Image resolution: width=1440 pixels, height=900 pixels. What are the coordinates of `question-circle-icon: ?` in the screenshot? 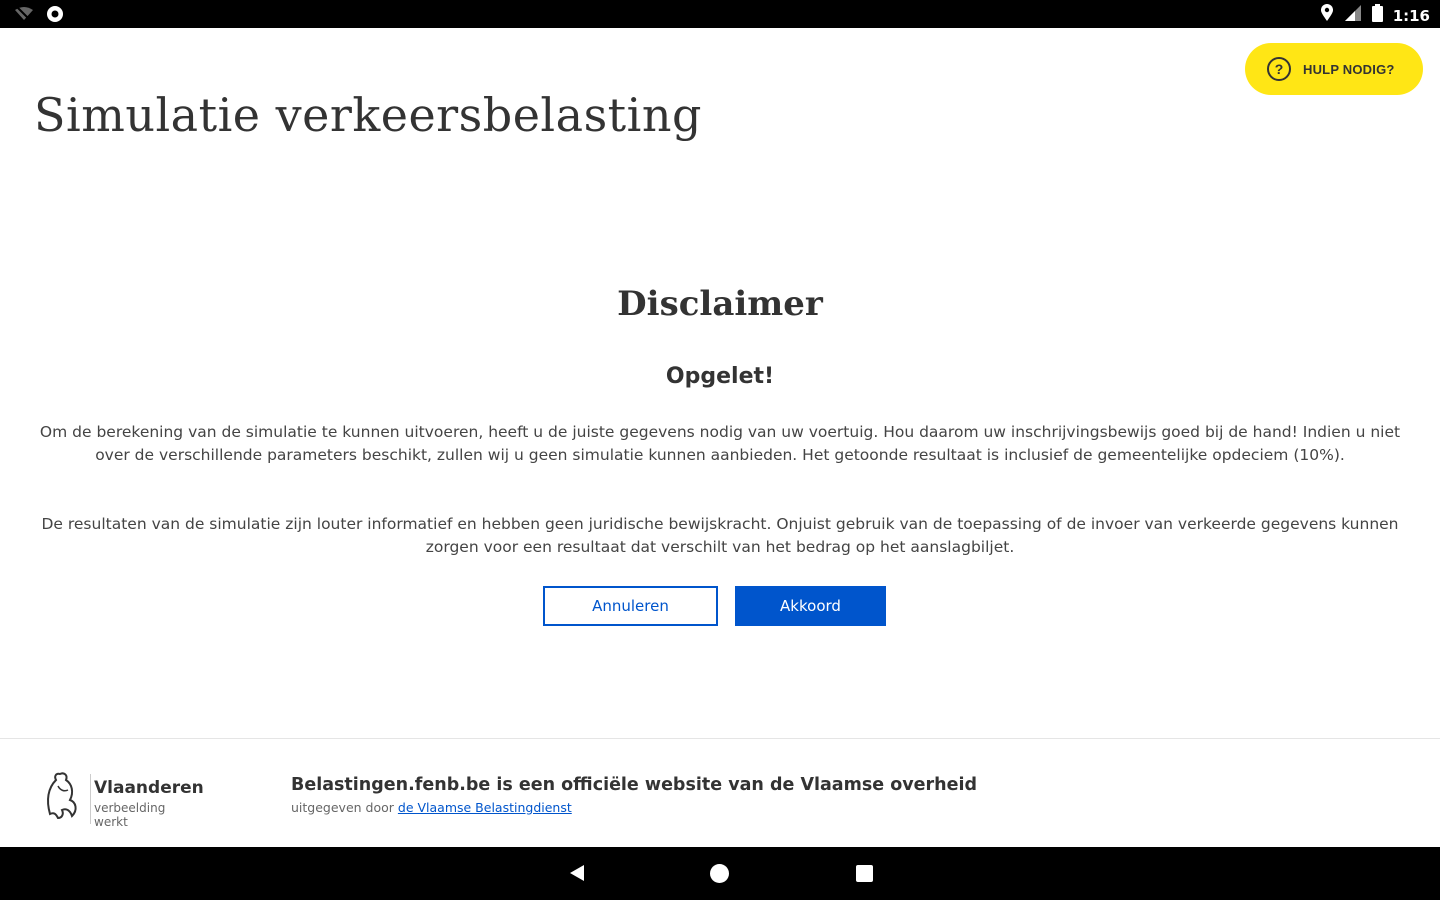 It's located at (1279, 69).